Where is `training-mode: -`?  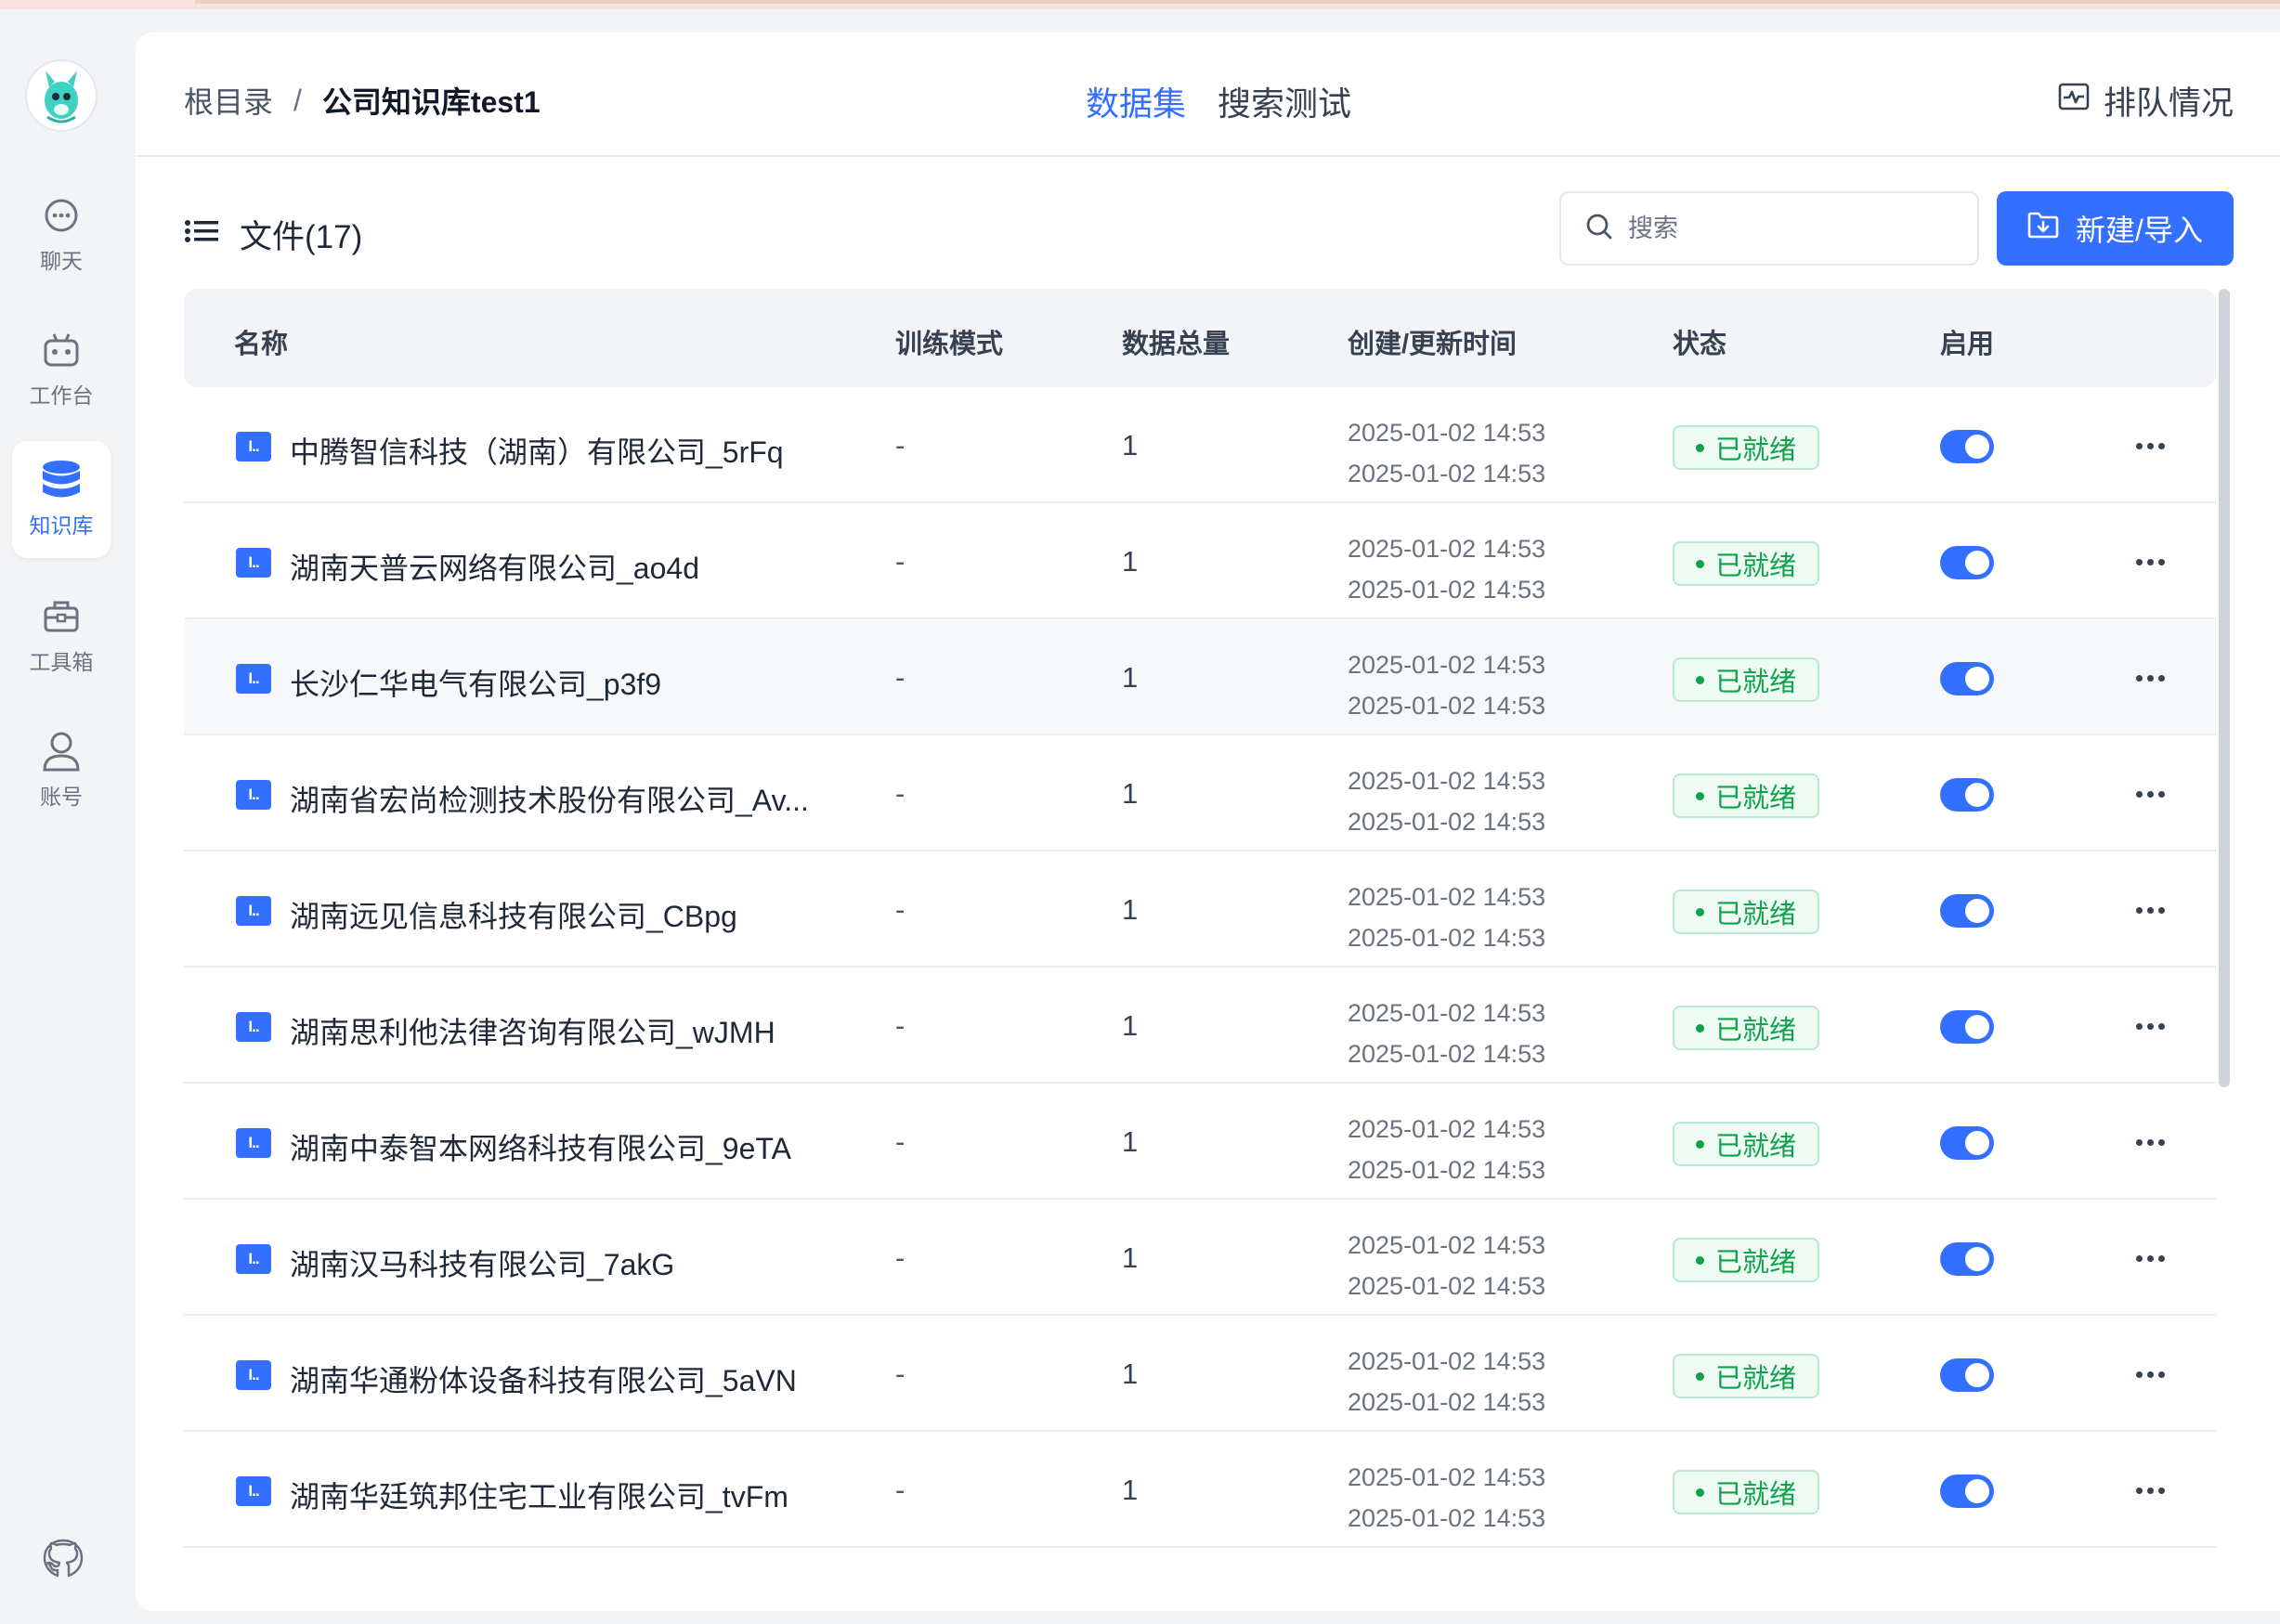 training-mode: - is located at coordinates (900, 910).